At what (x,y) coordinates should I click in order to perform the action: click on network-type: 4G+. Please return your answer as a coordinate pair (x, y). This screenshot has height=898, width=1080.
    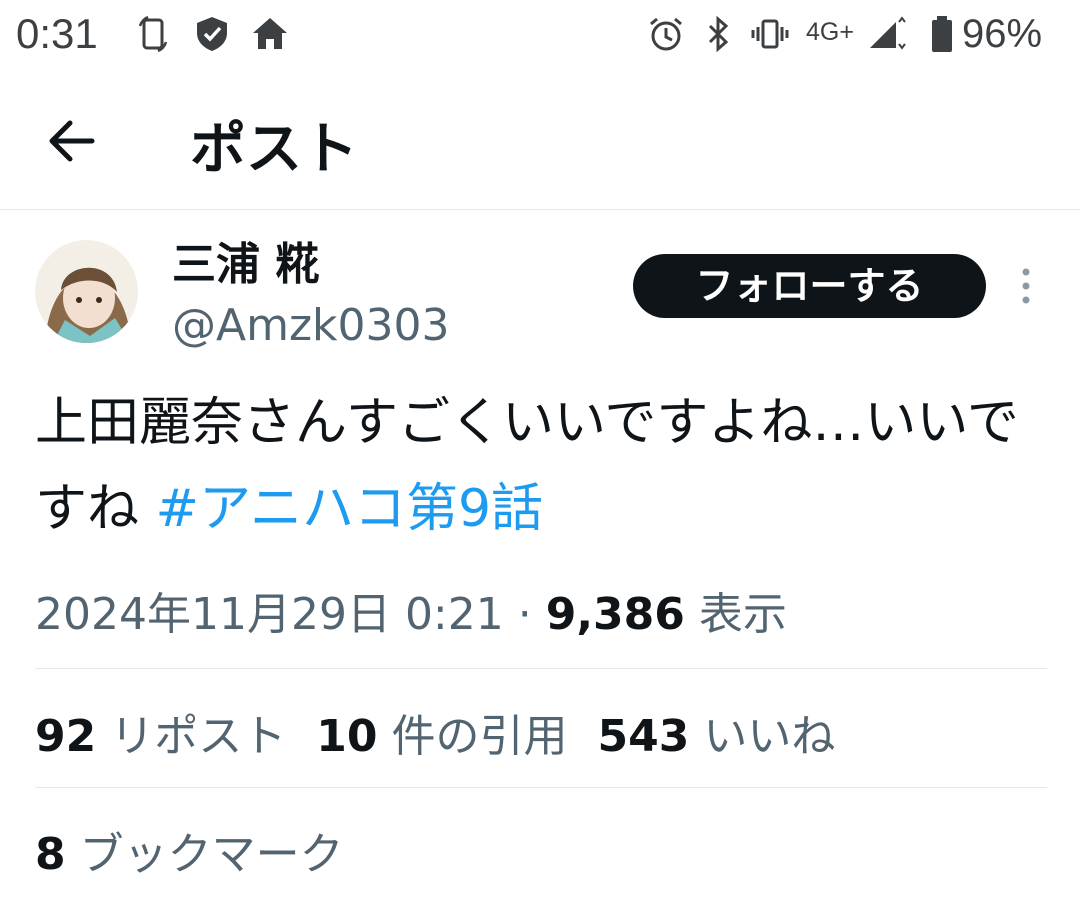
    Looking at the image, I should click on (830, 32).